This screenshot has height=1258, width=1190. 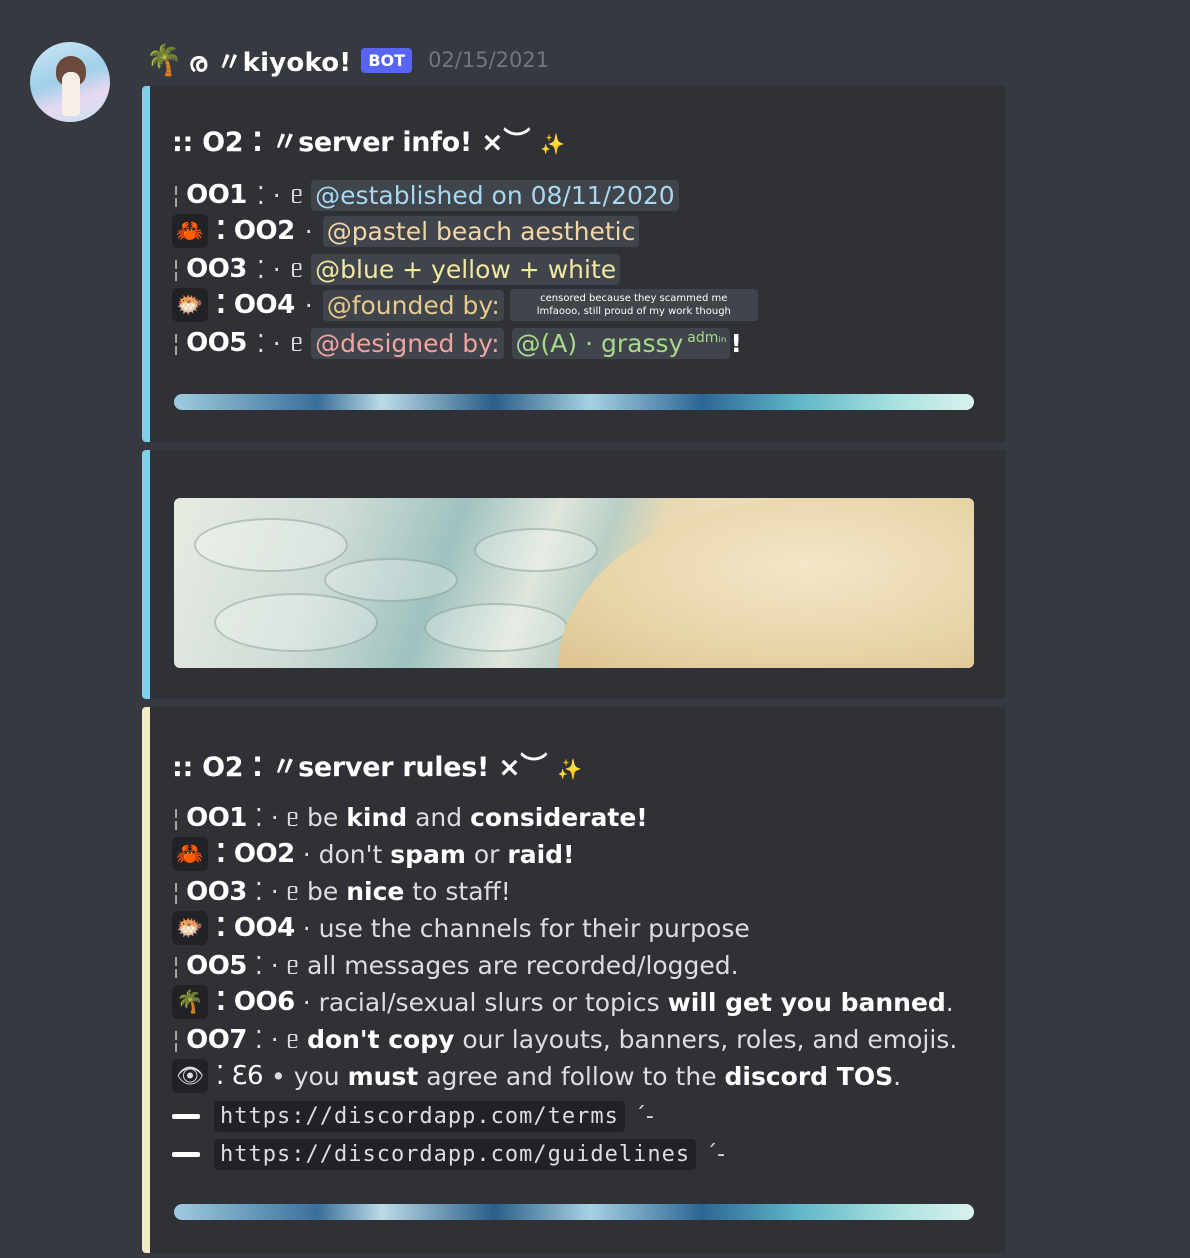 I want to click on designer-end: !, so click(x=736, y=343).